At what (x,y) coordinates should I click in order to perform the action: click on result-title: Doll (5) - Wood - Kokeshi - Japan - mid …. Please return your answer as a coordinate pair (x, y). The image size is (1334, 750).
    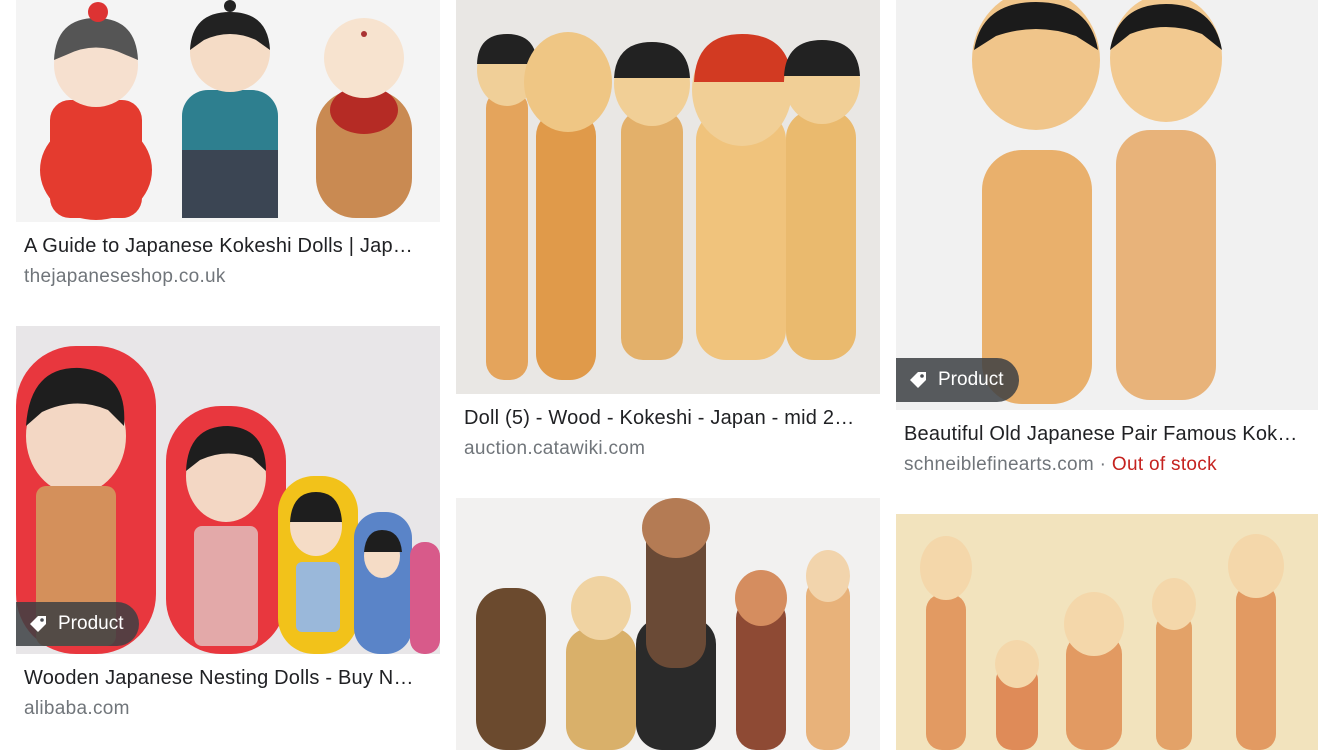
    Looking at the image, I should click on (664, 418).